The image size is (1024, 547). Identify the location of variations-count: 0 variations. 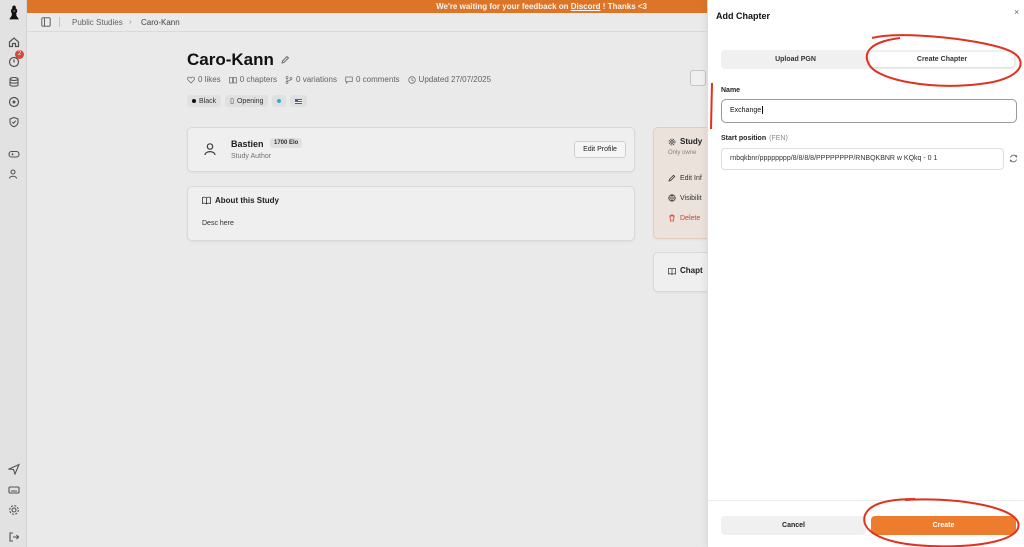
(316, 79).